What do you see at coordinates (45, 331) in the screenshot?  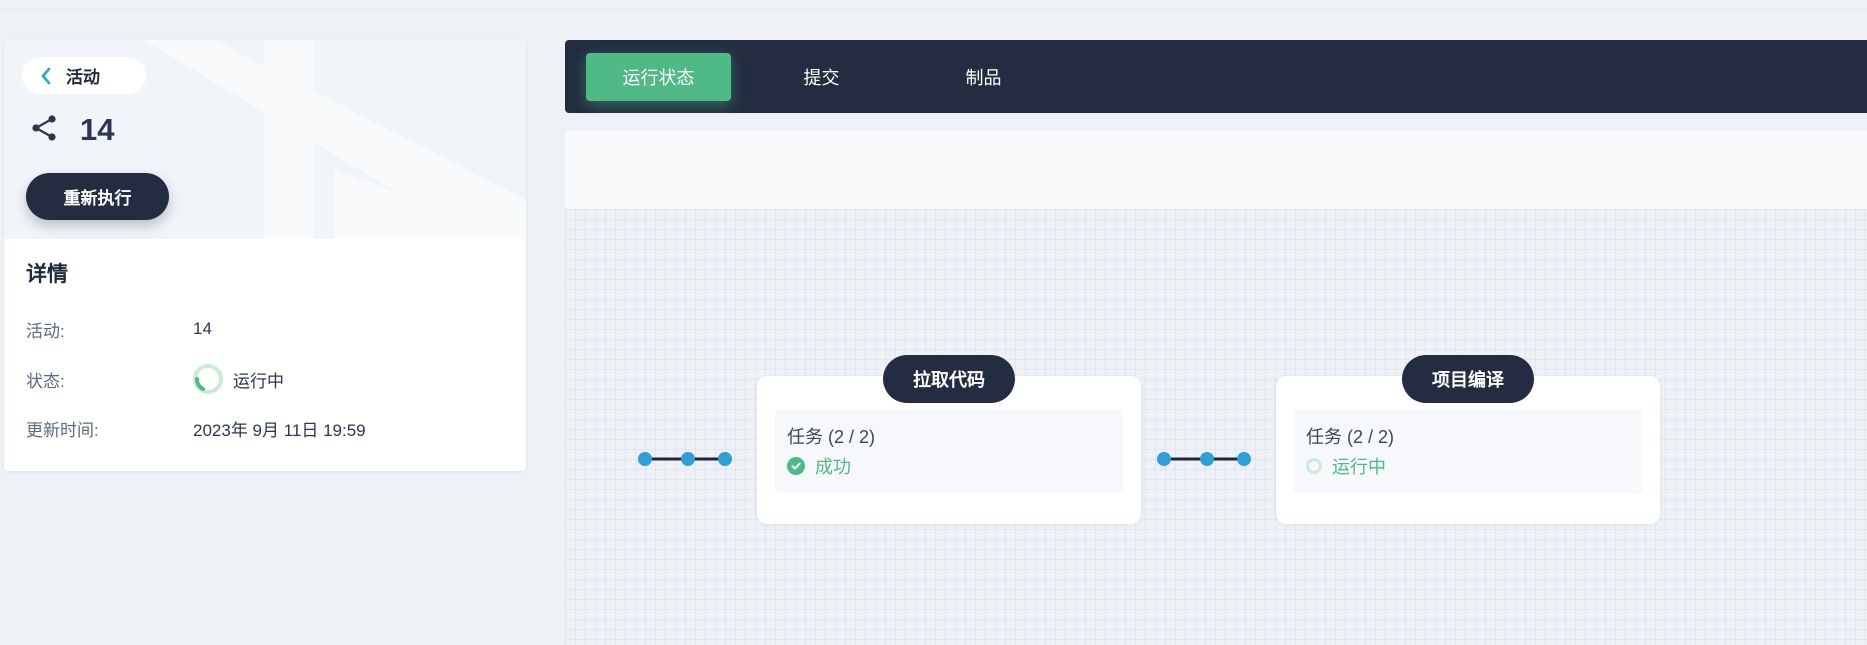 I see `detail-key: 活动:` at bounding box center [45, 331].